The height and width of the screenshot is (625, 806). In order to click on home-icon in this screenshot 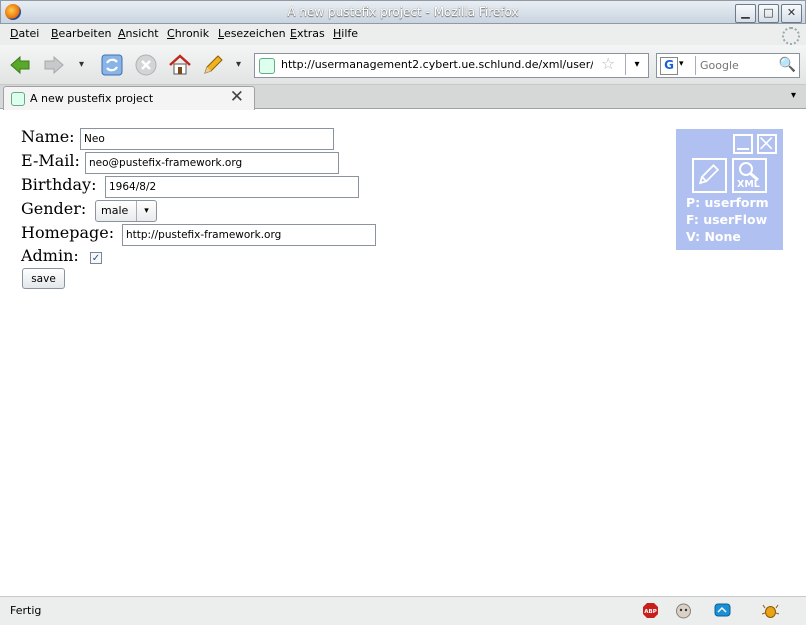, I will do `click(180, 65)`.